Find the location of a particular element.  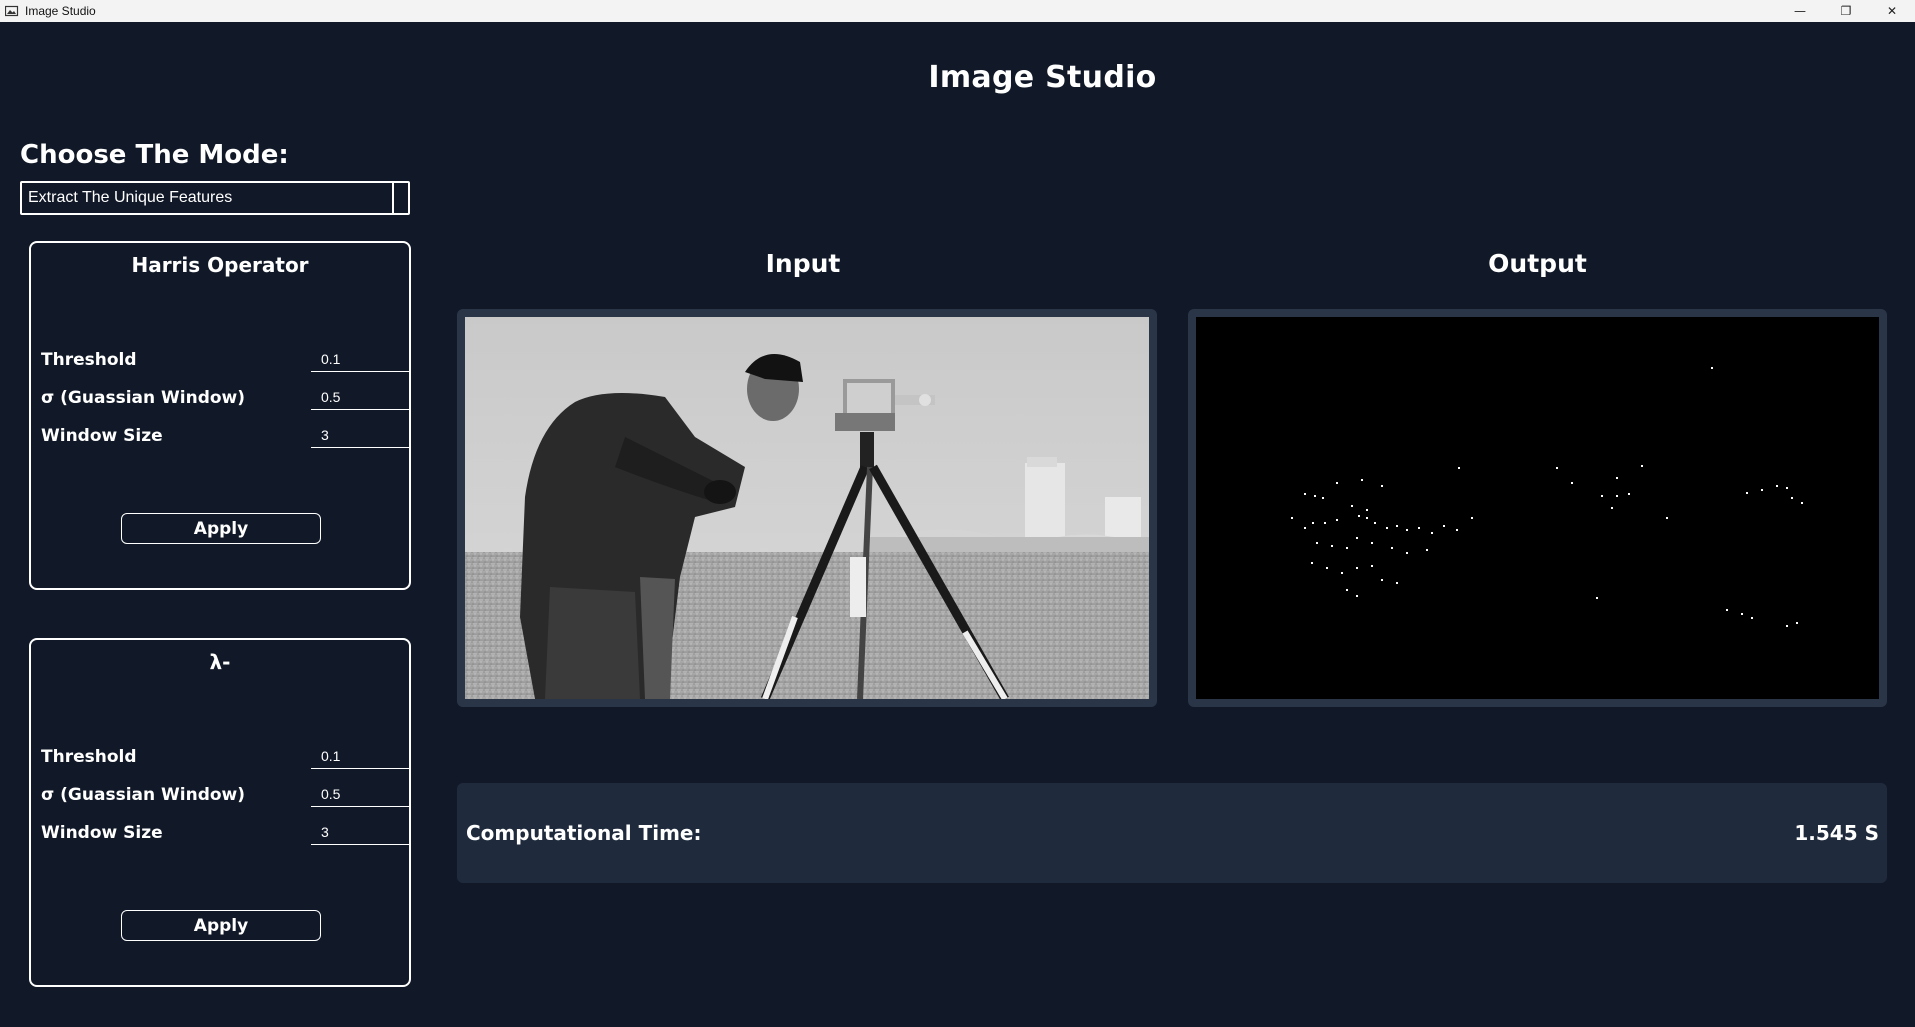

output-image-frame is located at coordinates (1537, 508).